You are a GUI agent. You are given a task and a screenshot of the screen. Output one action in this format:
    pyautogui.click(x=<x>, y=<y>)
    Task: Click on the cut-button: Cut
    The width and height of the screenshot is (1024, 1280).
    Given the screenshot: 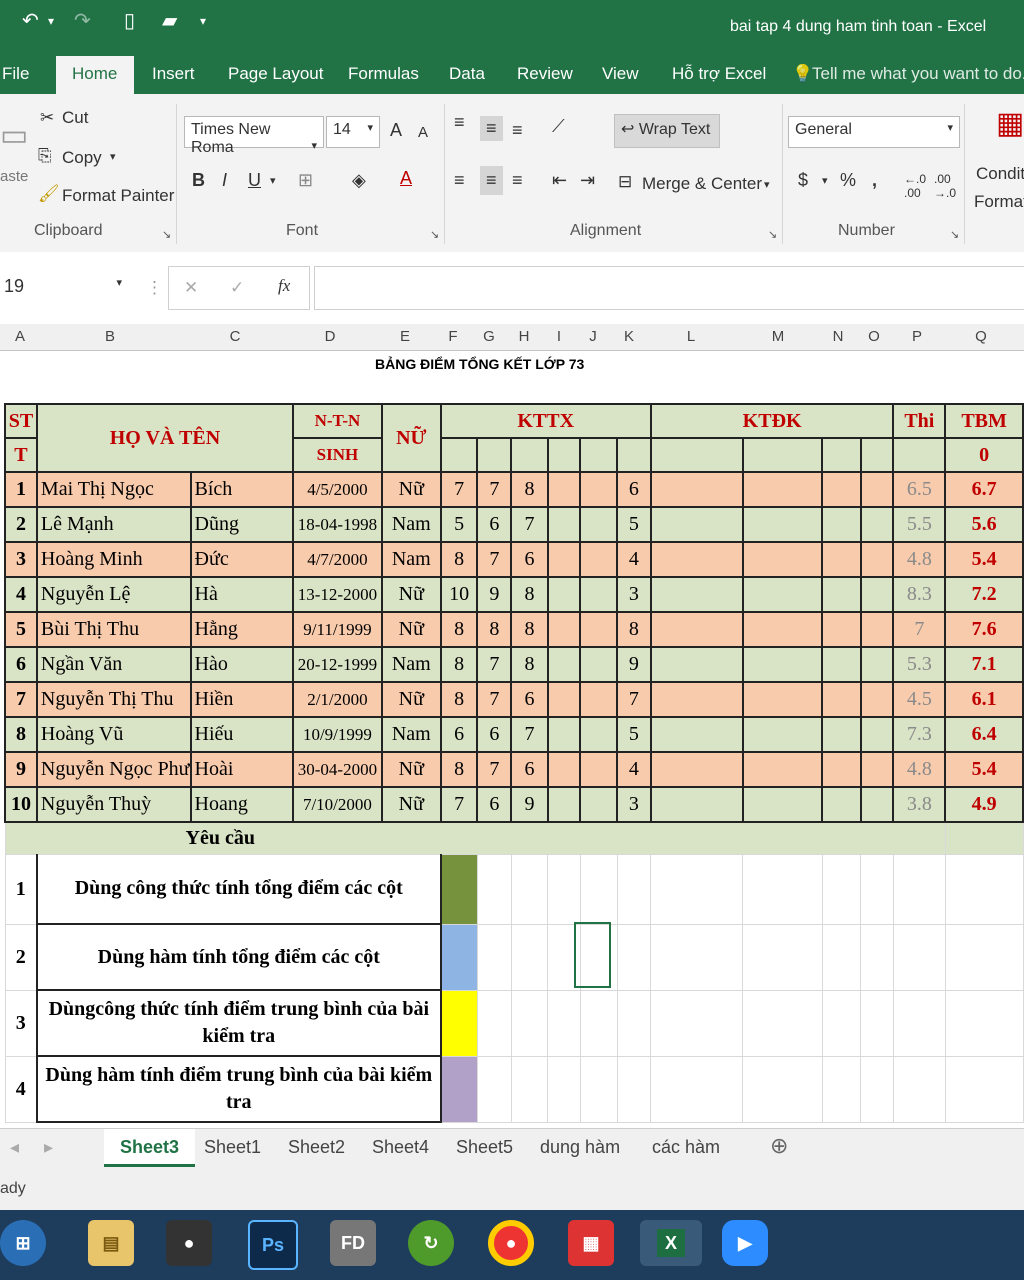 What is the action you would take?
    pyautogui.click(x=75, y=118)
    